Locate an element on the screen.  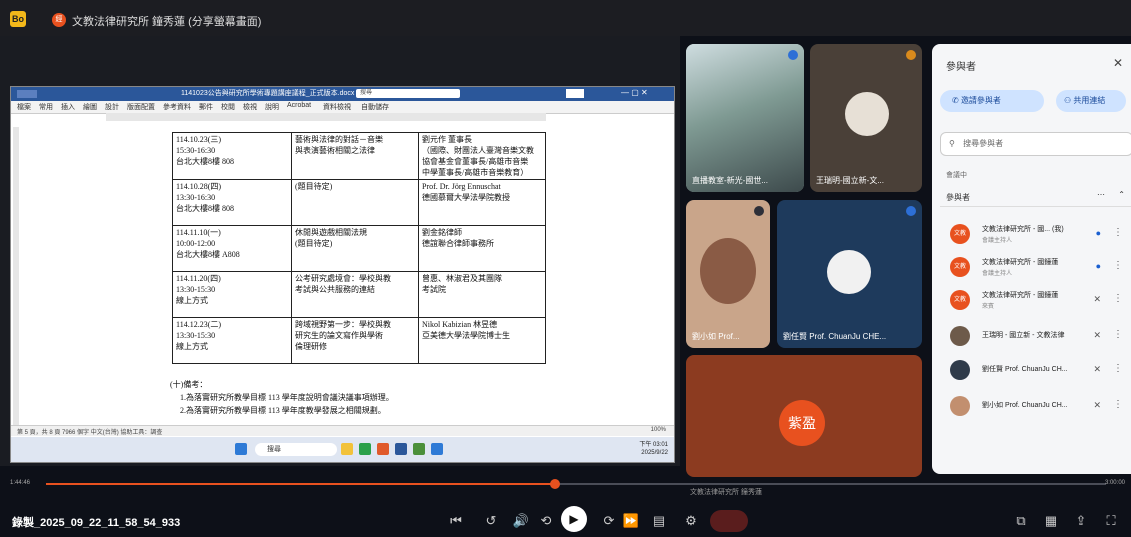
menu-item: 檔案 is located at coordinates (24, 107).